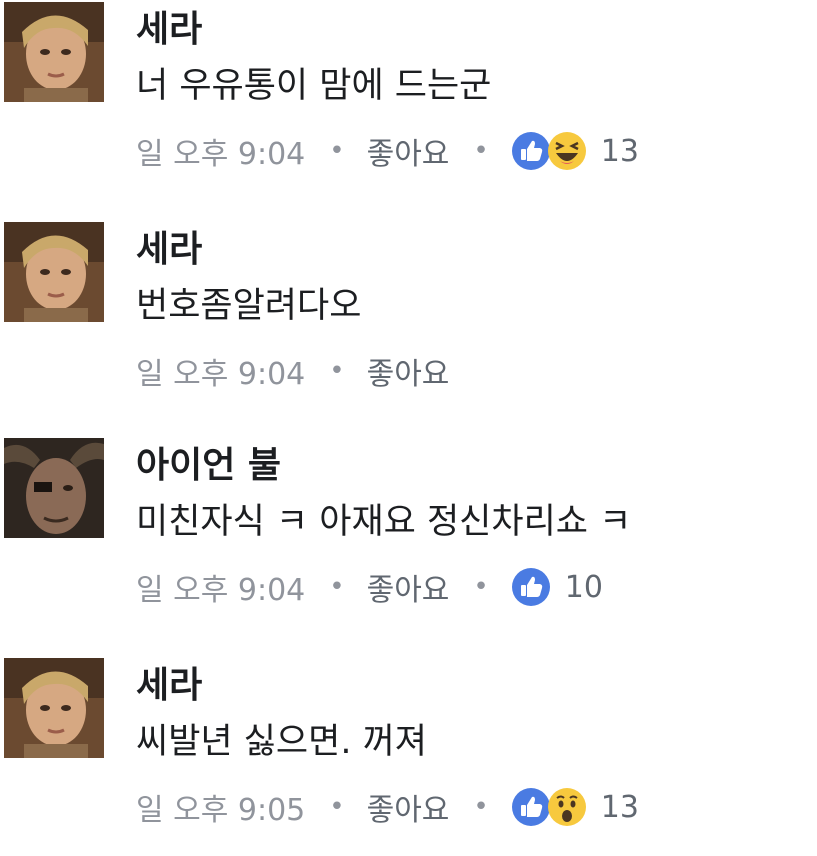 The image size is (817, 856). Describe the element at coordinates (314, 86) in the screenshot. I see `comment-text: 너 우유통이 맘에 드는군` at that location.